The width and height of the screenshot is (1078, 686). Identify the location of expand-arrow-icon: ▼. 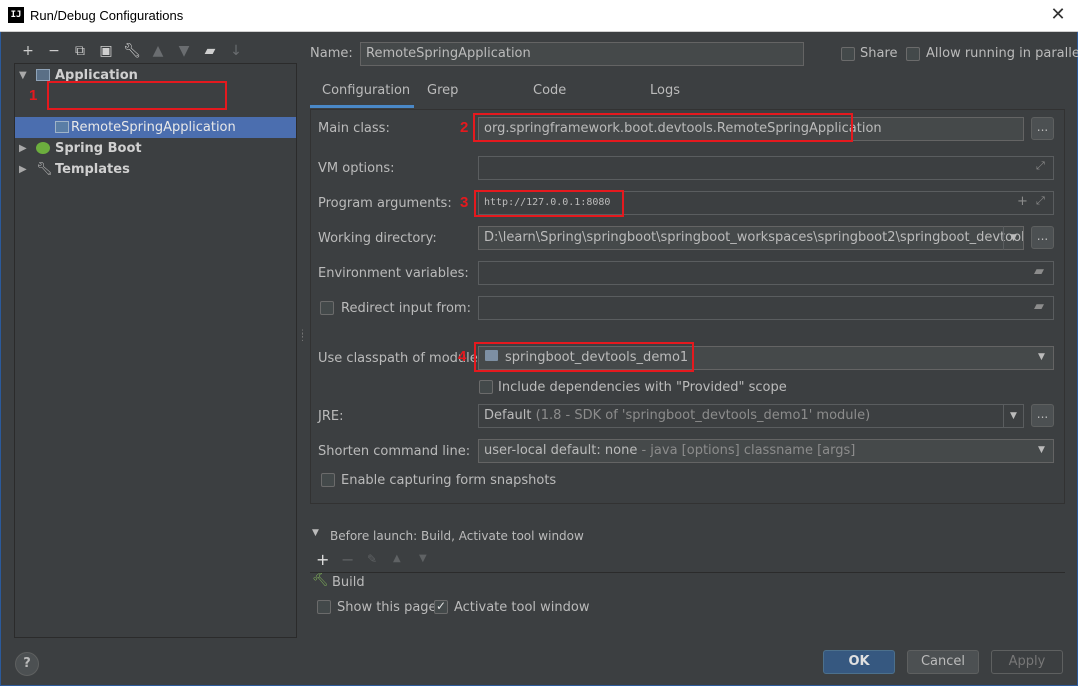
(25, 75).